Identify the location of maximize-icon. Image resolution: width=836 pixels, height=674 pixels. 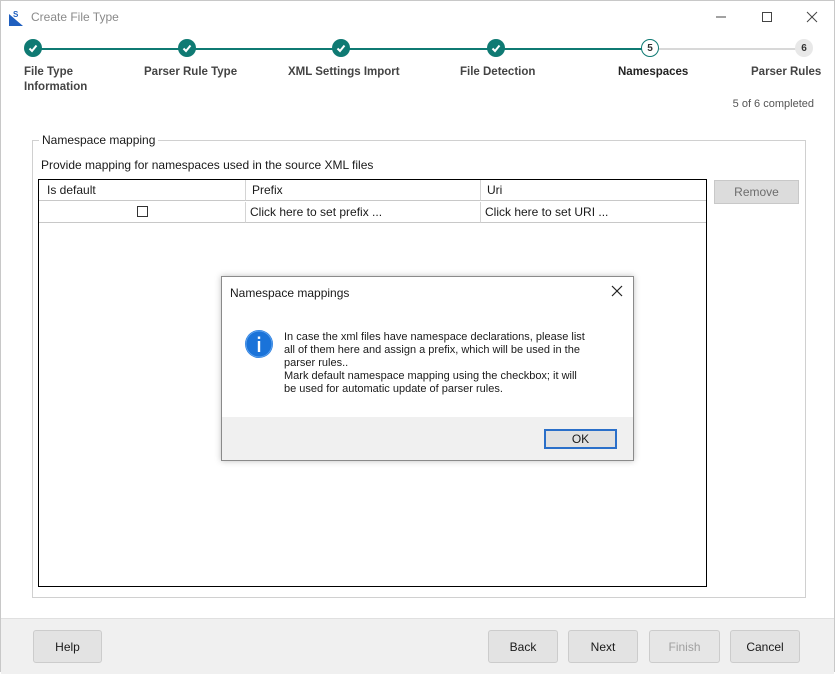
(767, 17).